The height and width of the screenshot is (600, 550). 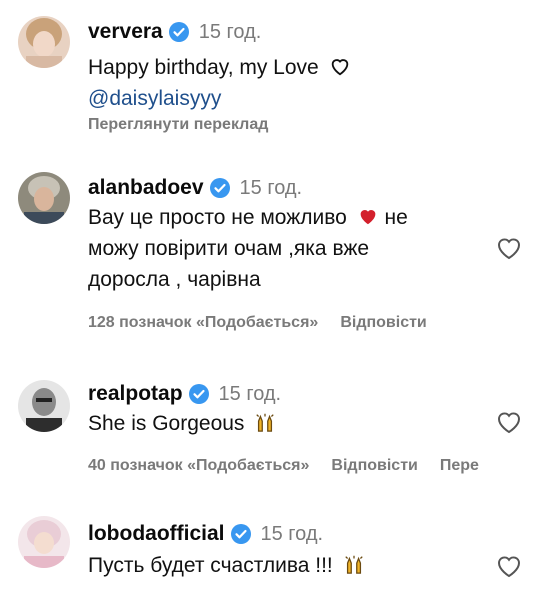 What do you see at coordinates (182, 423) in the screenshot?
I see `comment-text: She is Gorgeous` at bounding box center [182, 423].